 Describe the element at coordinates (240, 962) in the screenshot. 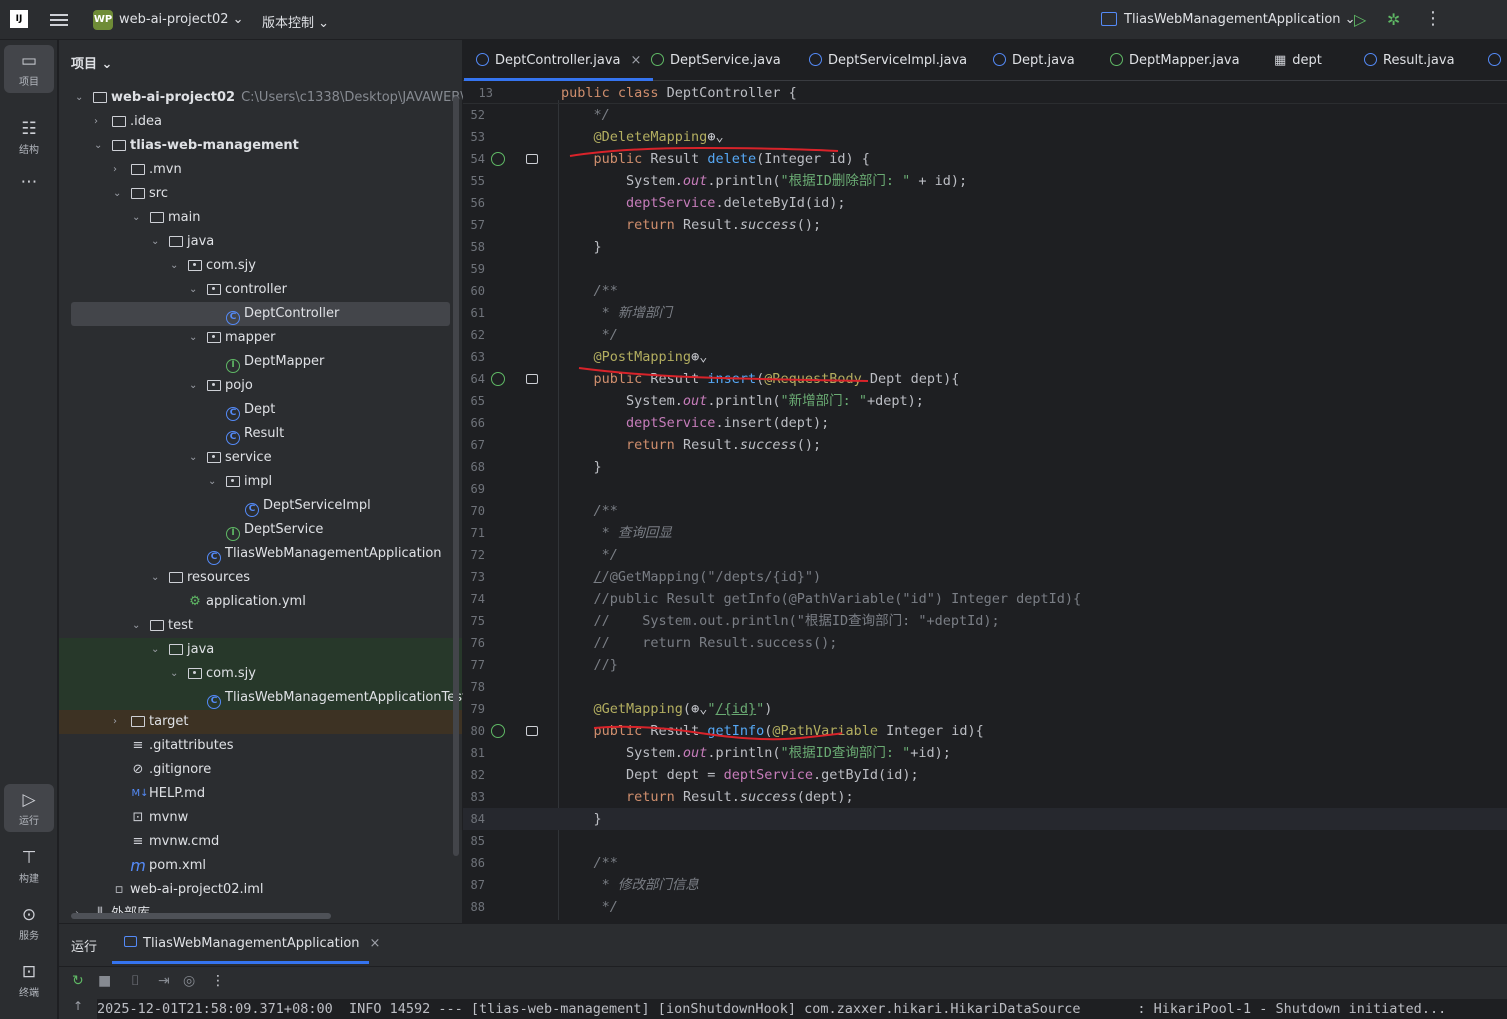

I see `active-tab-indicator` at that location.